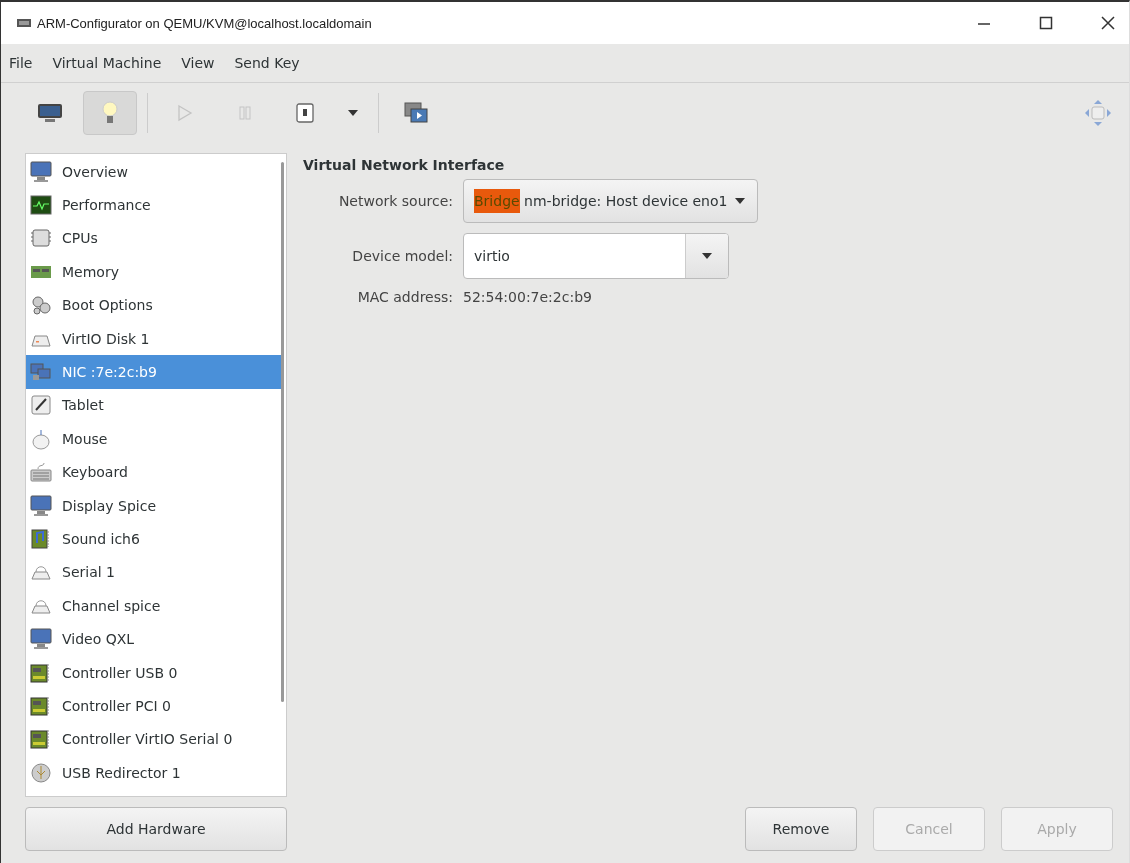 This screenshot has width=1130, height=863. Describe the element at coordinates (154, 739) in the screenshot. I see `hardware-list-item: Controller VirtIO Serial 0` at that location.